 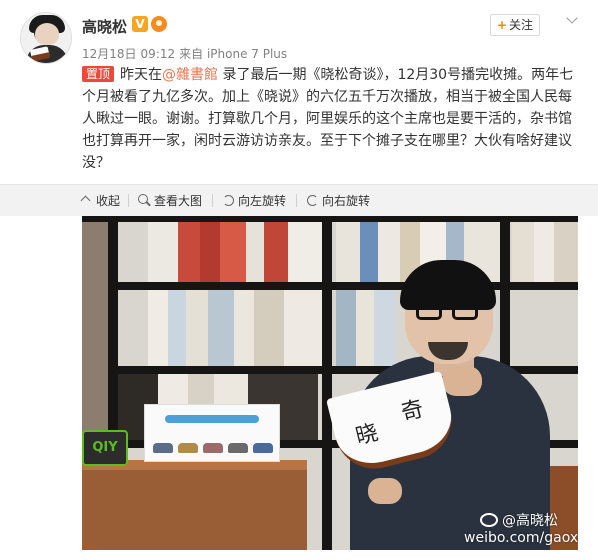 I want to click on view-large-button: 查看大图, so click(x=170, y=201).